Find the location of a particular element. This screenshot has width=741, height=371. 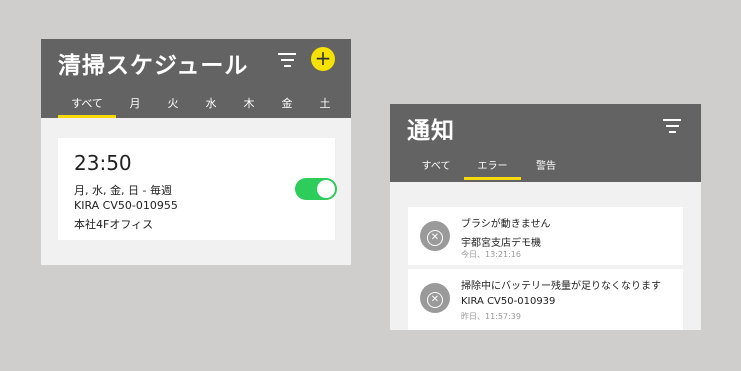

notification-tabs: すべて エラー 警告 is located at coordinates (545, 168).